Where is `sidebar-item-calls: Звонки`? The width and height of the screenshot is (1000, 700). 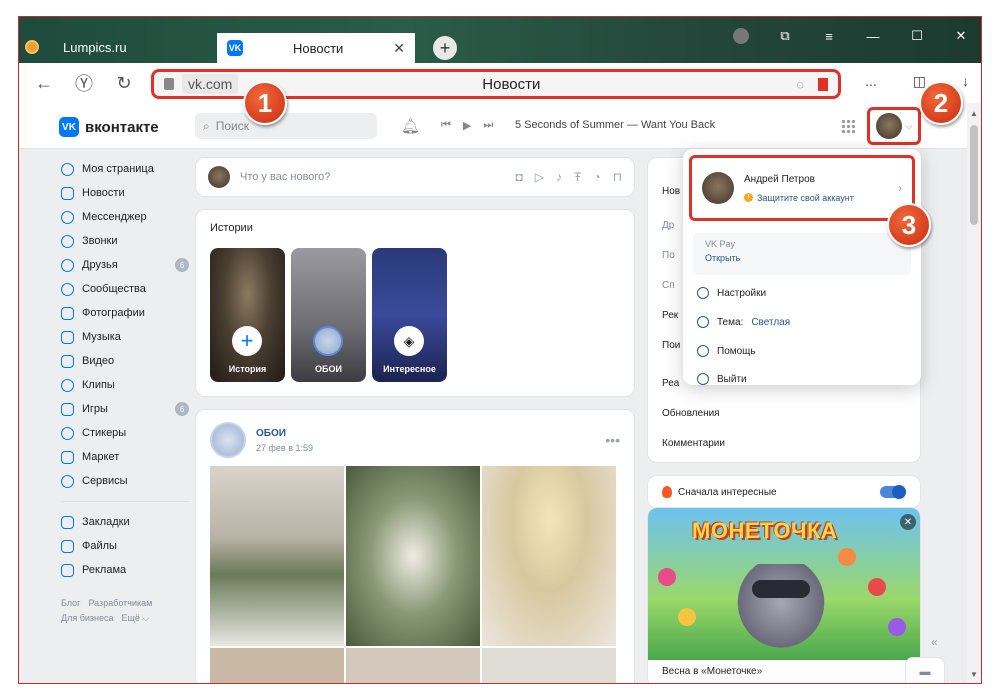
sidebar-item-calls: Звонки is located at coordinates (125, 241).